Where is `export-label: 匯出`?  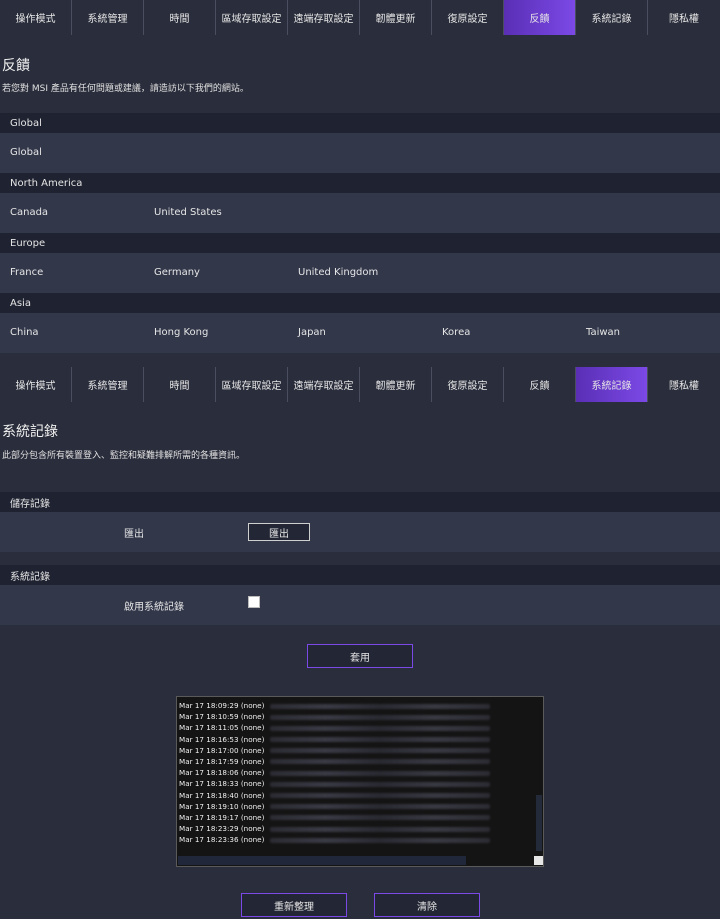 export-label: 匯出 is located at coordinates (134, 534).